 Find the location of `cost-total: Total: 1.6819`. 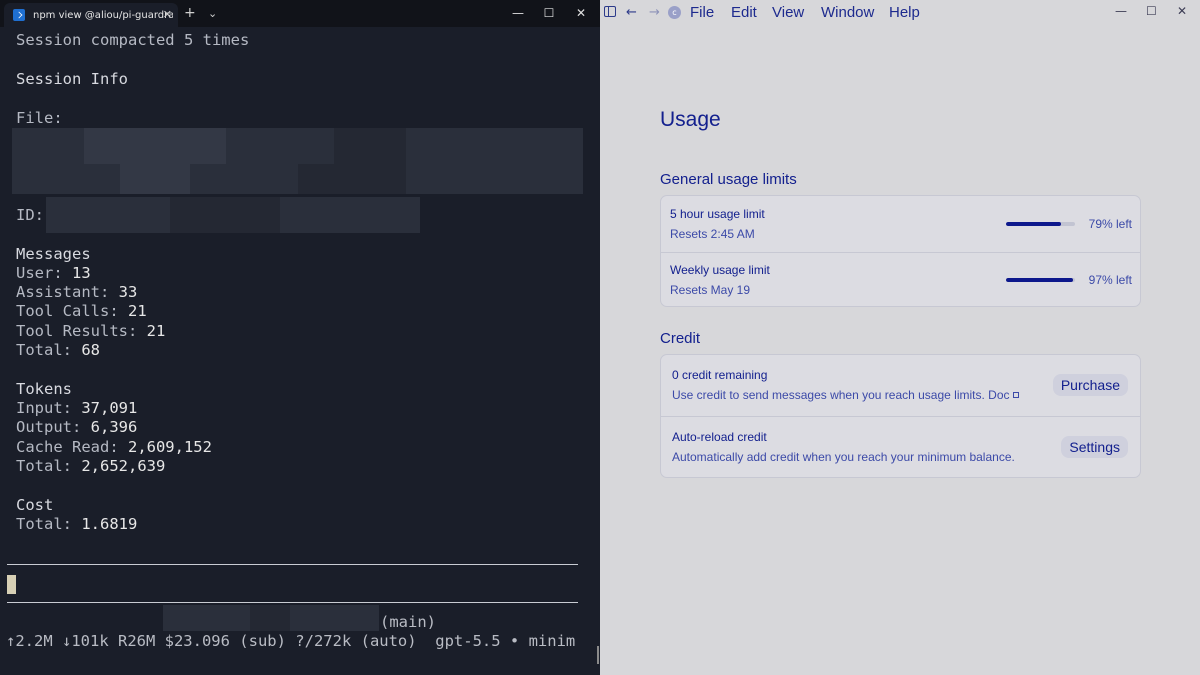

cost-total: Total: 1.6819 is located at coordinates (76, 524).